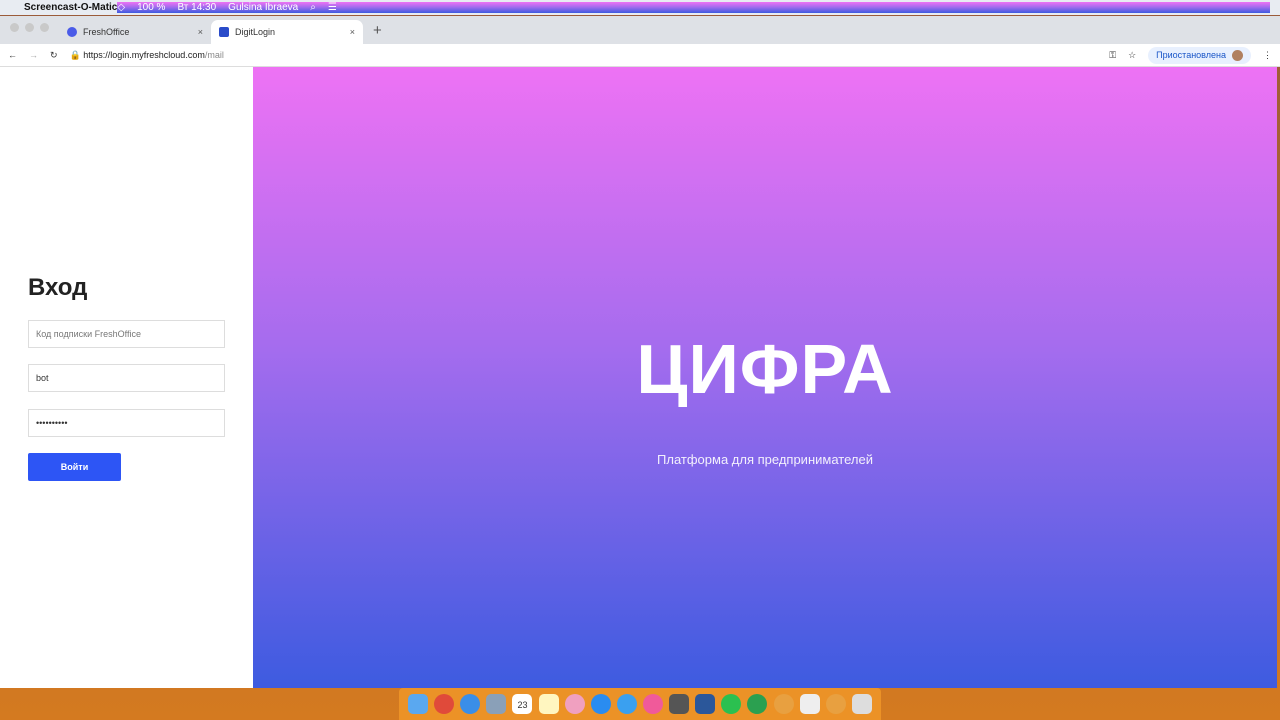  I want to click on clock: Вт 14:30, so click(196, 7).